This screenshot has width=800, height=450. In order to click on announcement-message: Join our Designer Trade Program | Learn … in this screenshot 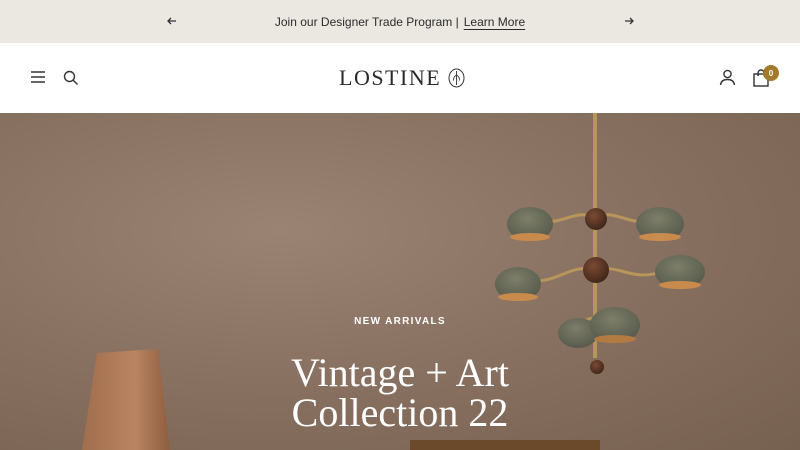, I will do `click(400, 22)`.